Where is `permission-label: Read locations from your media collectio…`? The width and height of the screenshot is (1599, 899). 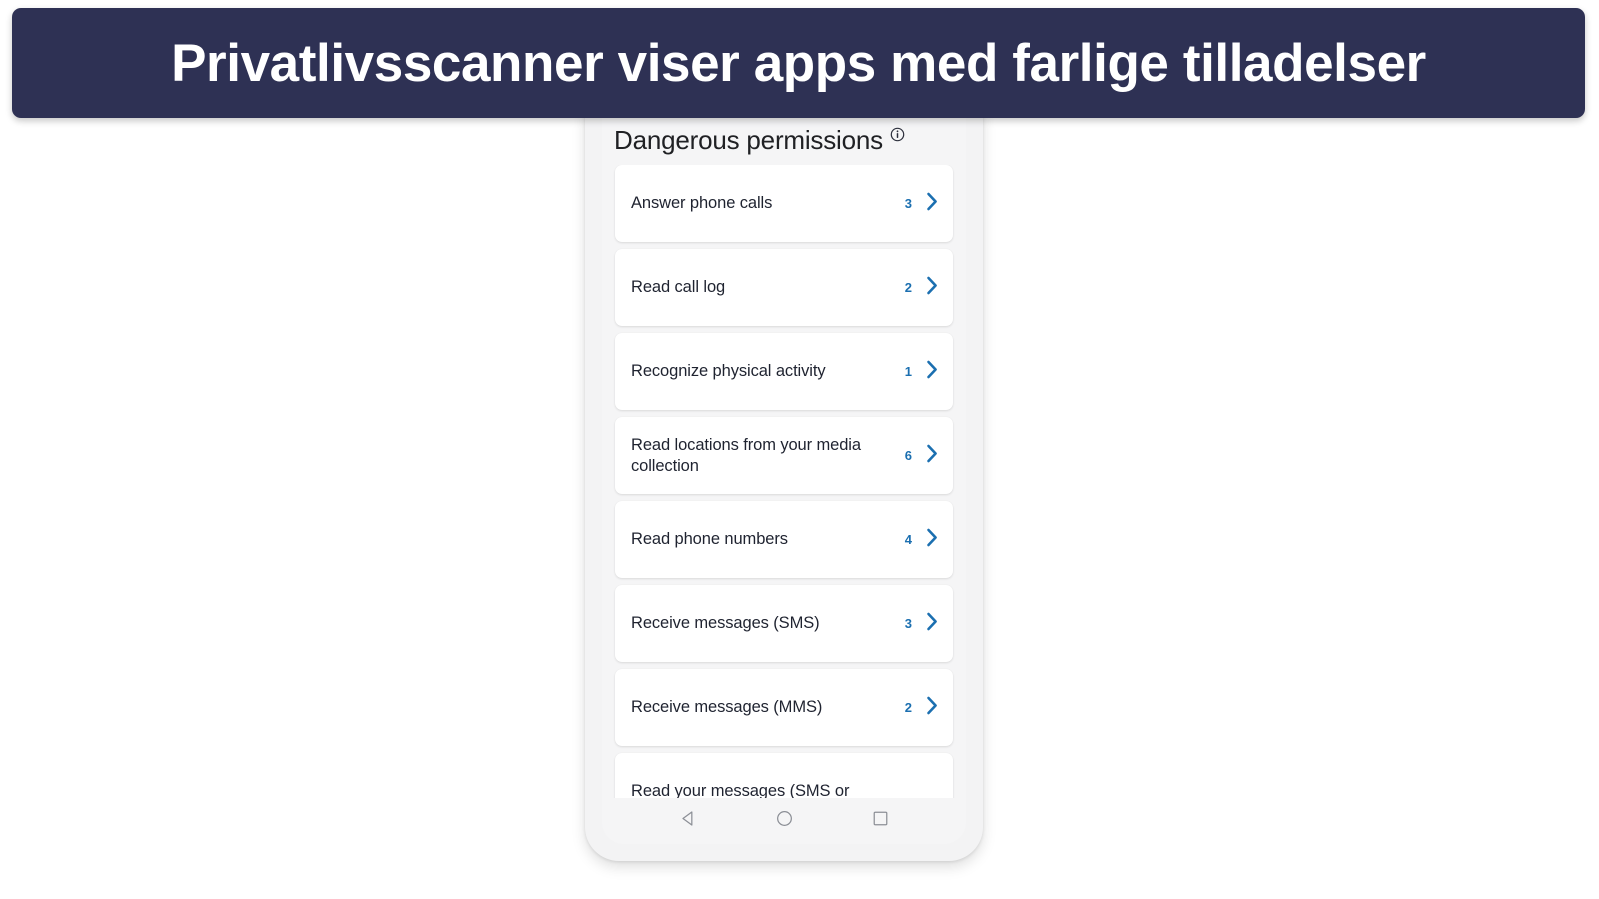 permission-label: Read locations from your media collectio… is located at coordinates (746, 455).